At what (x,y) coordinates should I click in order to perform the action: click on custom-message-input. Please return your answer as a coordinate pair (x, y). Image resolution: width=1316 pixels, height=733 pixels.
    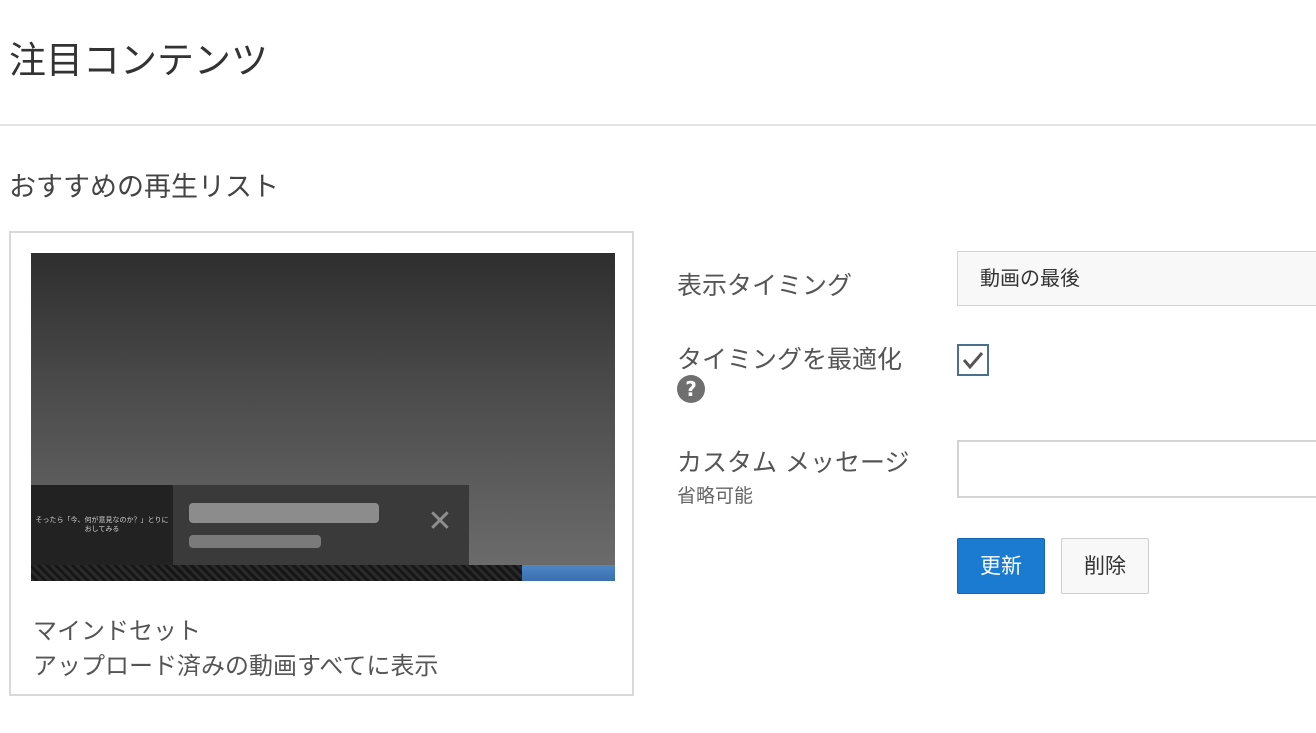
    Looking at the image, I should click on (1136, 469).